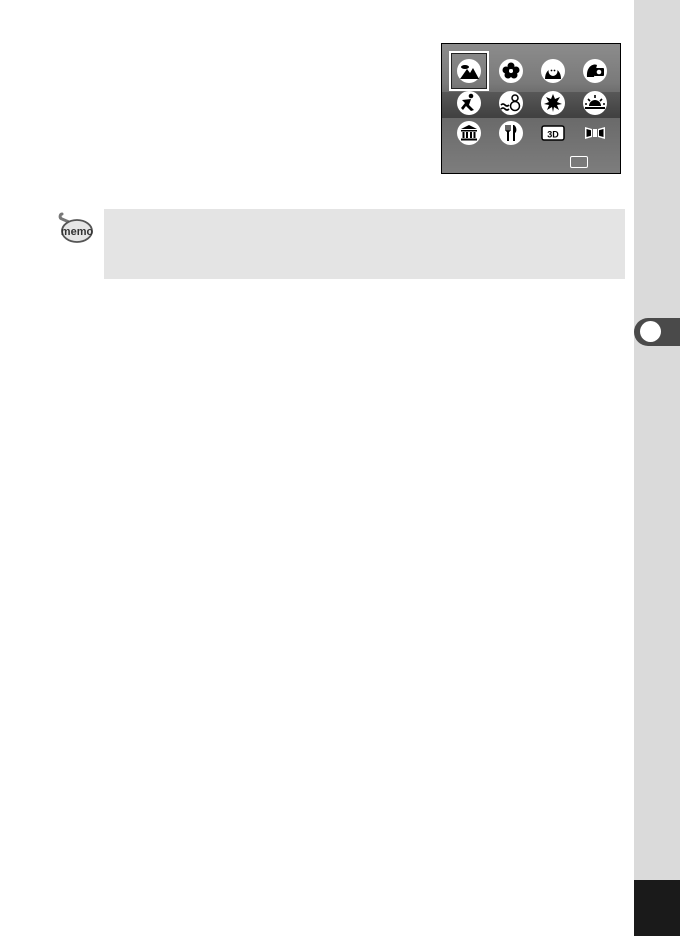 The height and width of the screenshot is (936, 680). I want to click on self-portrait-icon, so click(595, 71).